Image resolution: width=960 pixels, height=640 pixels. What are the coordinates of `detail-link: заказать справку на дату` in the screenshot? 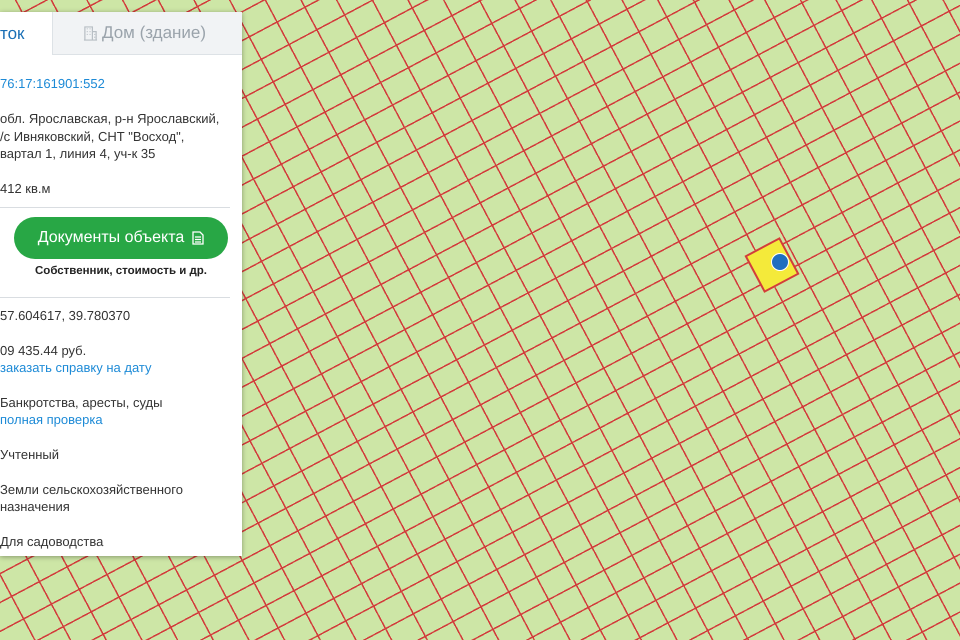 It's located at (115, 367).